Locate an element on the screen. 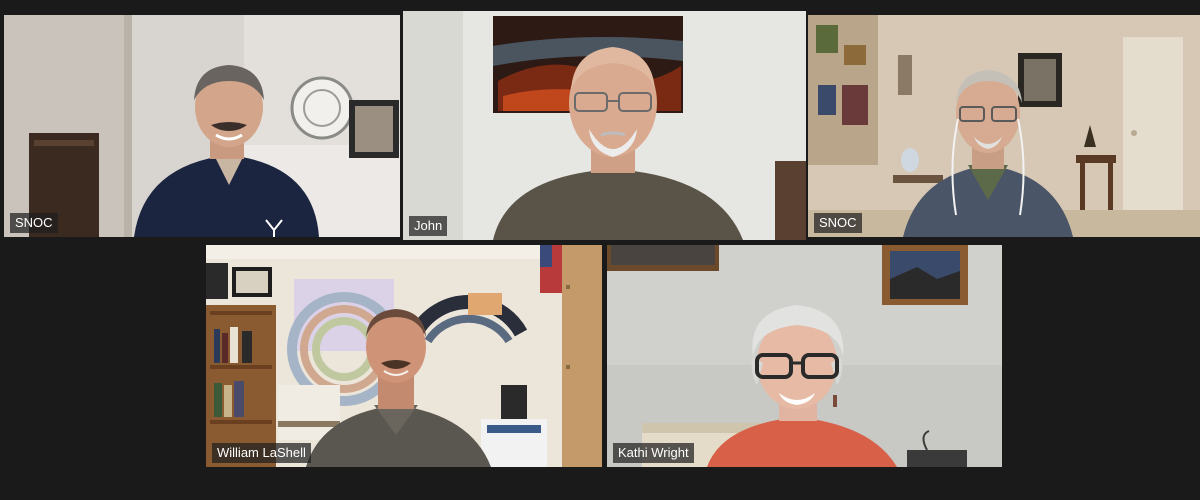  video-tile-participant-3: SNOC is located at coordinates (1004, 126).